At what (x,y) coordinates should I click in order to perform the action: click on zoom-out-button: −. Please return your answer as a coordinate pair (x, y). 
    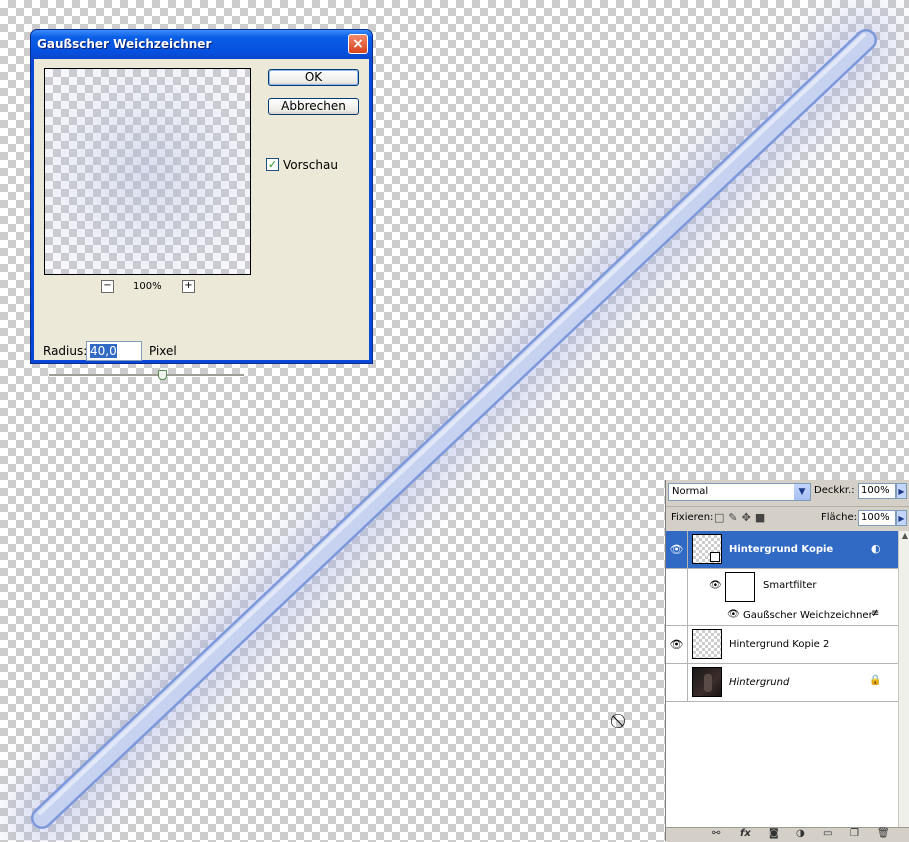
    Looking at the image, I should click on (107, 286).